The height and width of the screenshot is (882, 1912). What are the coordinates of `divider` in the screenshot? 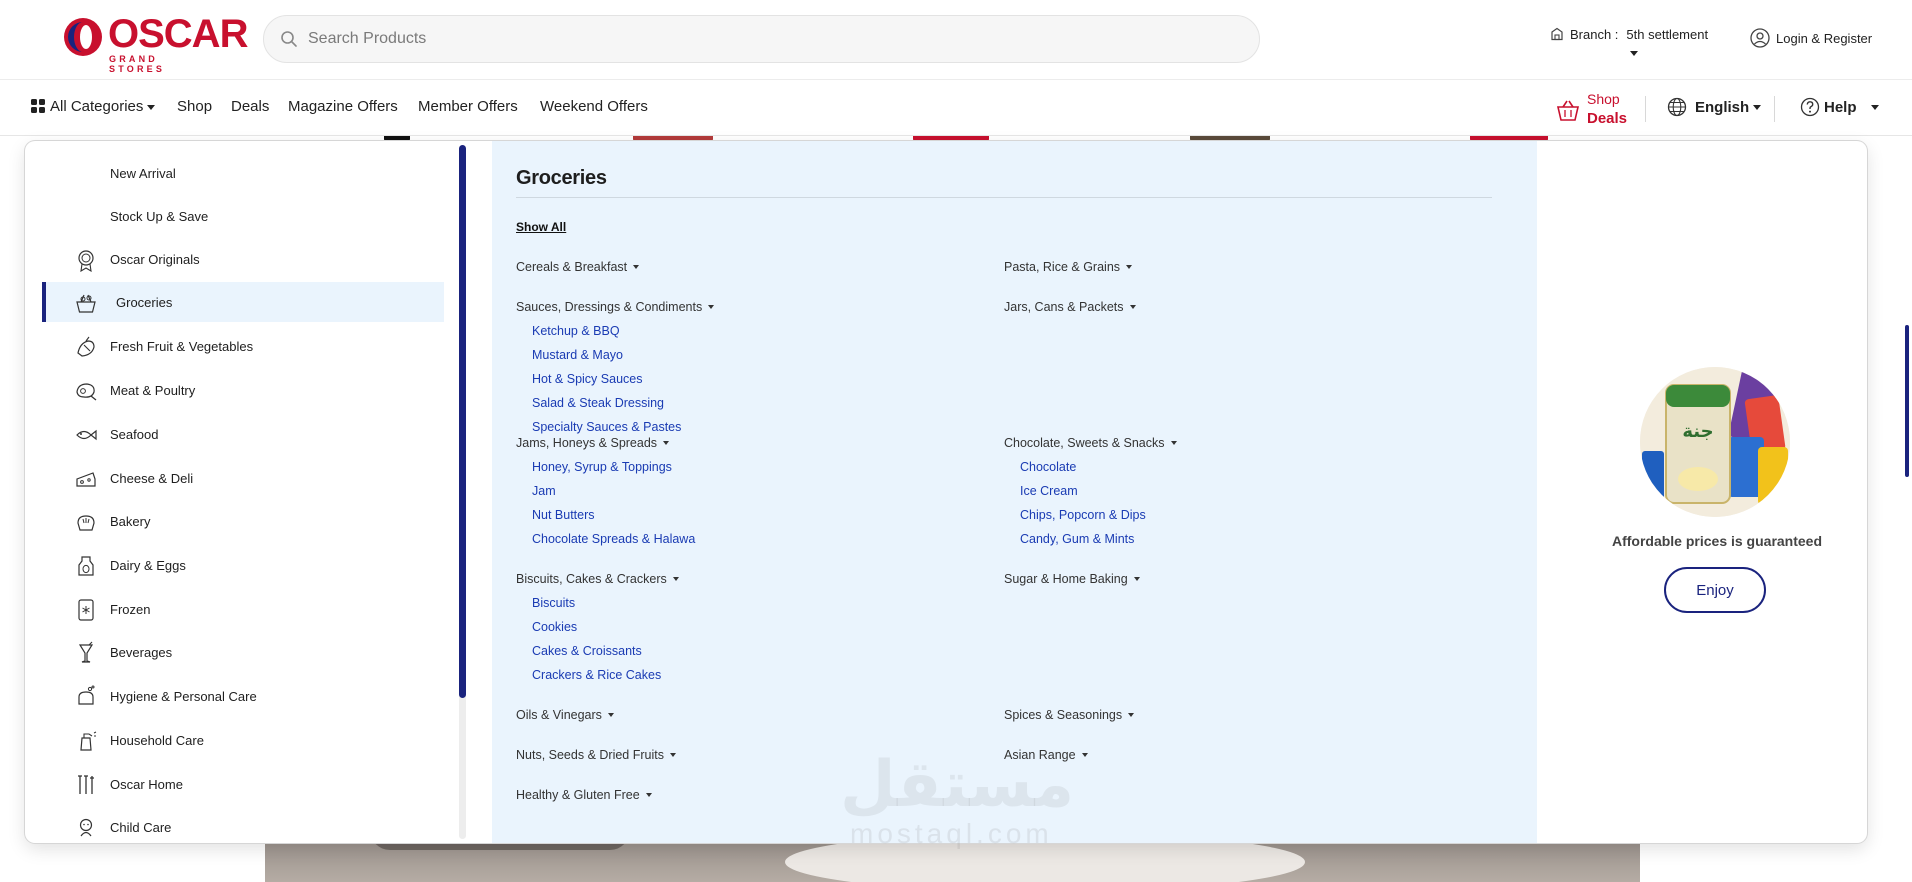 It's located at (1004, 197).